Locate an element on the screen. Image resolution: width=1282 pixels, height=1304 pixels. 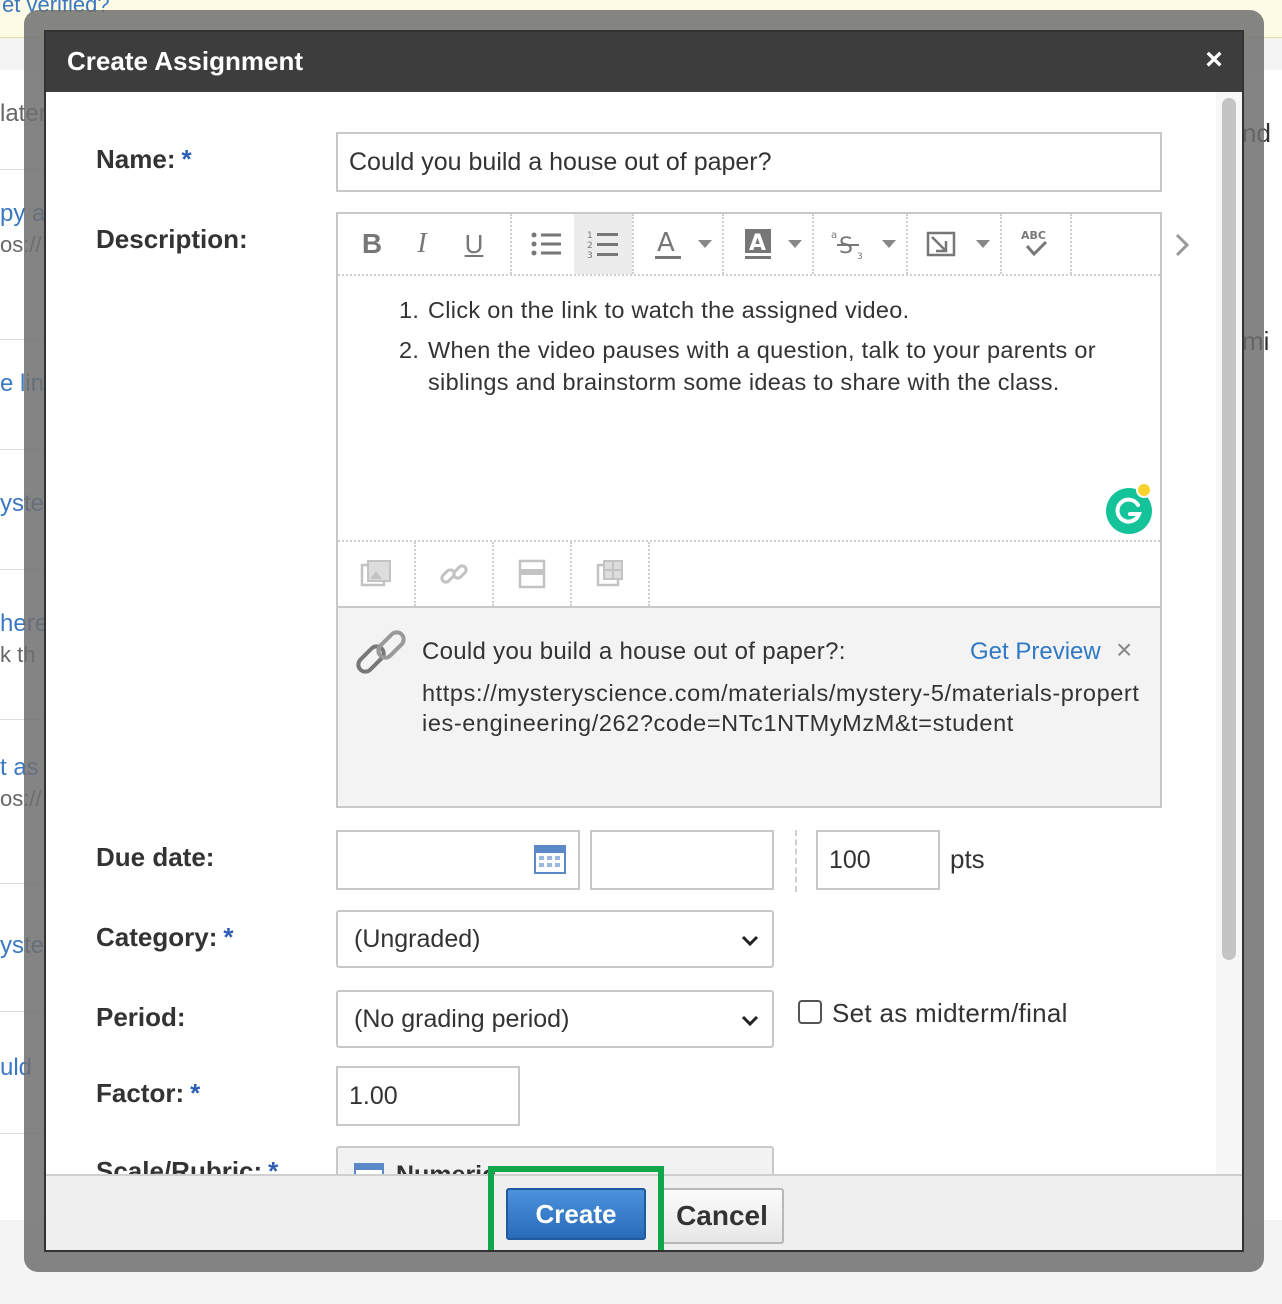
calendar-icon is located at coordinates (550, 862).